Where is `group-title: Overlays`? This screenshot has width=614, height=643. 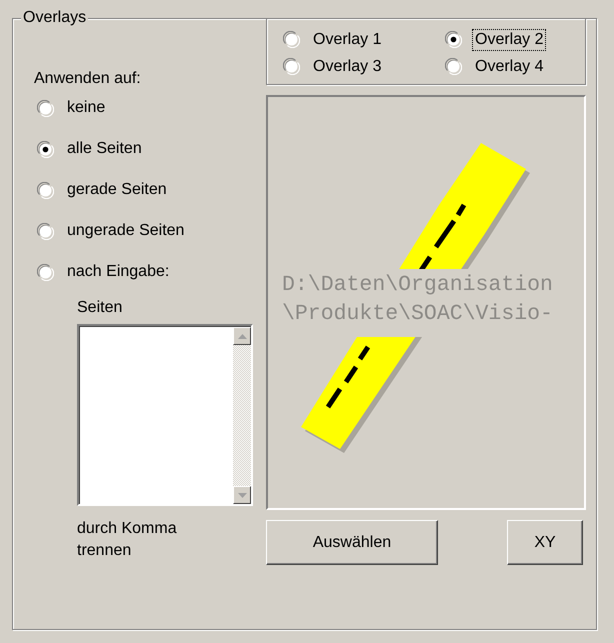 group-title: Overlays is located at coordinates (54, 18).